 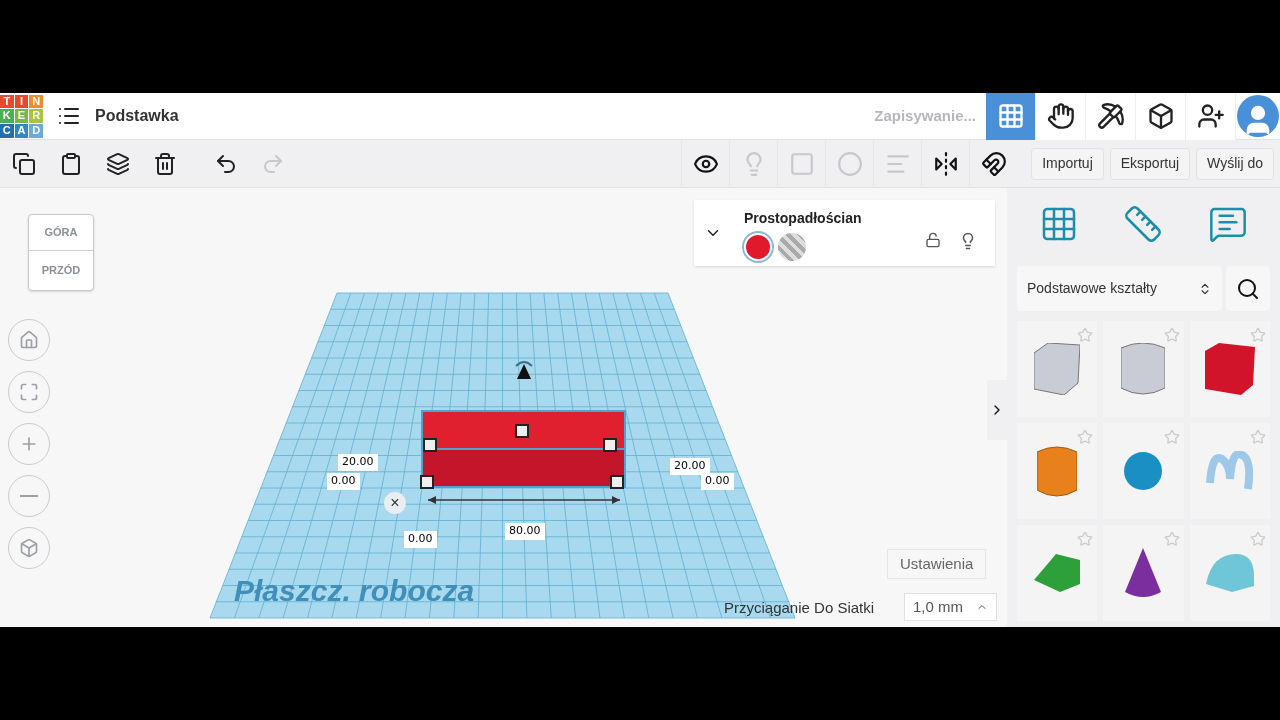 I want to click on panel-toggle-button, so click(x=997, y=410).